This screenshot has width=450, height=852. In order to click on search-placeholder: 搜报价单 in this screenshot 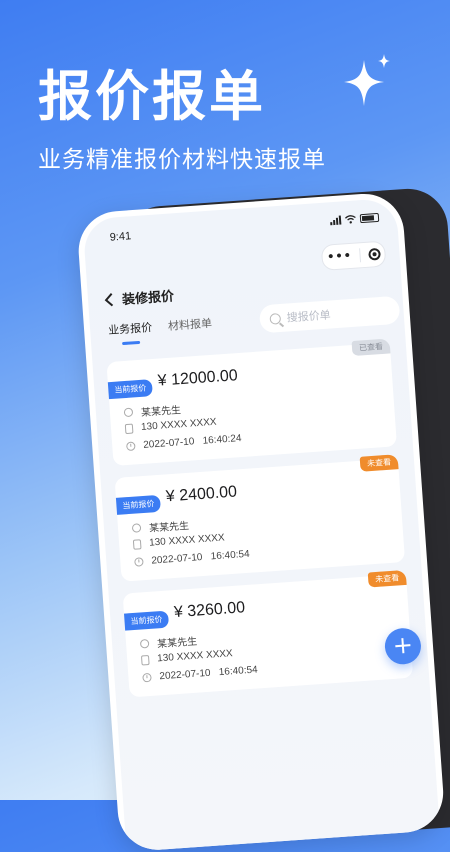, I will do `click(309, 316)`.